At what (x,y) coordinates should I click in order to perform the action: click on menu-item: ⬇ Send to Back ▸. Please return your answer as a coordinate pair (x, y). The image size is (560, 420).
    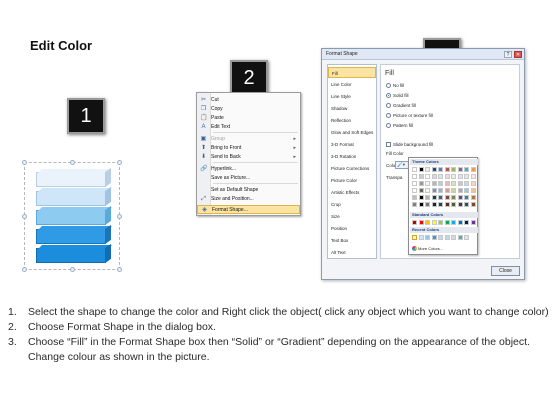
    Looking at the image, I should click on (248, 157).